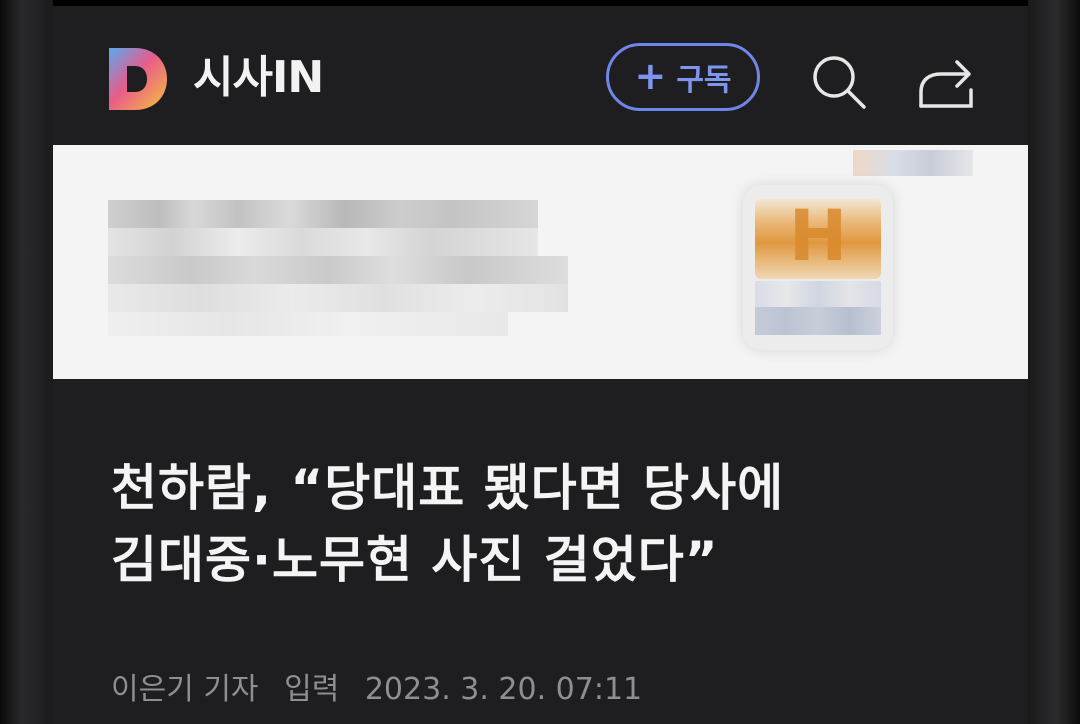 The width and height of the screenshot is (1080, 724). Describe the element at coordinates (27, 362) in the screenshot. I see `device-bezel-left` at that location.